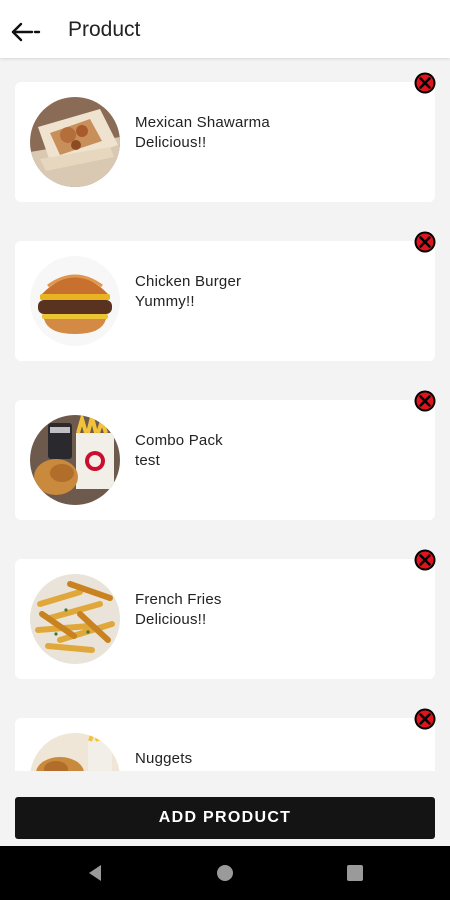  What do you see at coordinates (104, 29) in the screenshot?
I see `page-title: Product` at bounding box center [104, 29].